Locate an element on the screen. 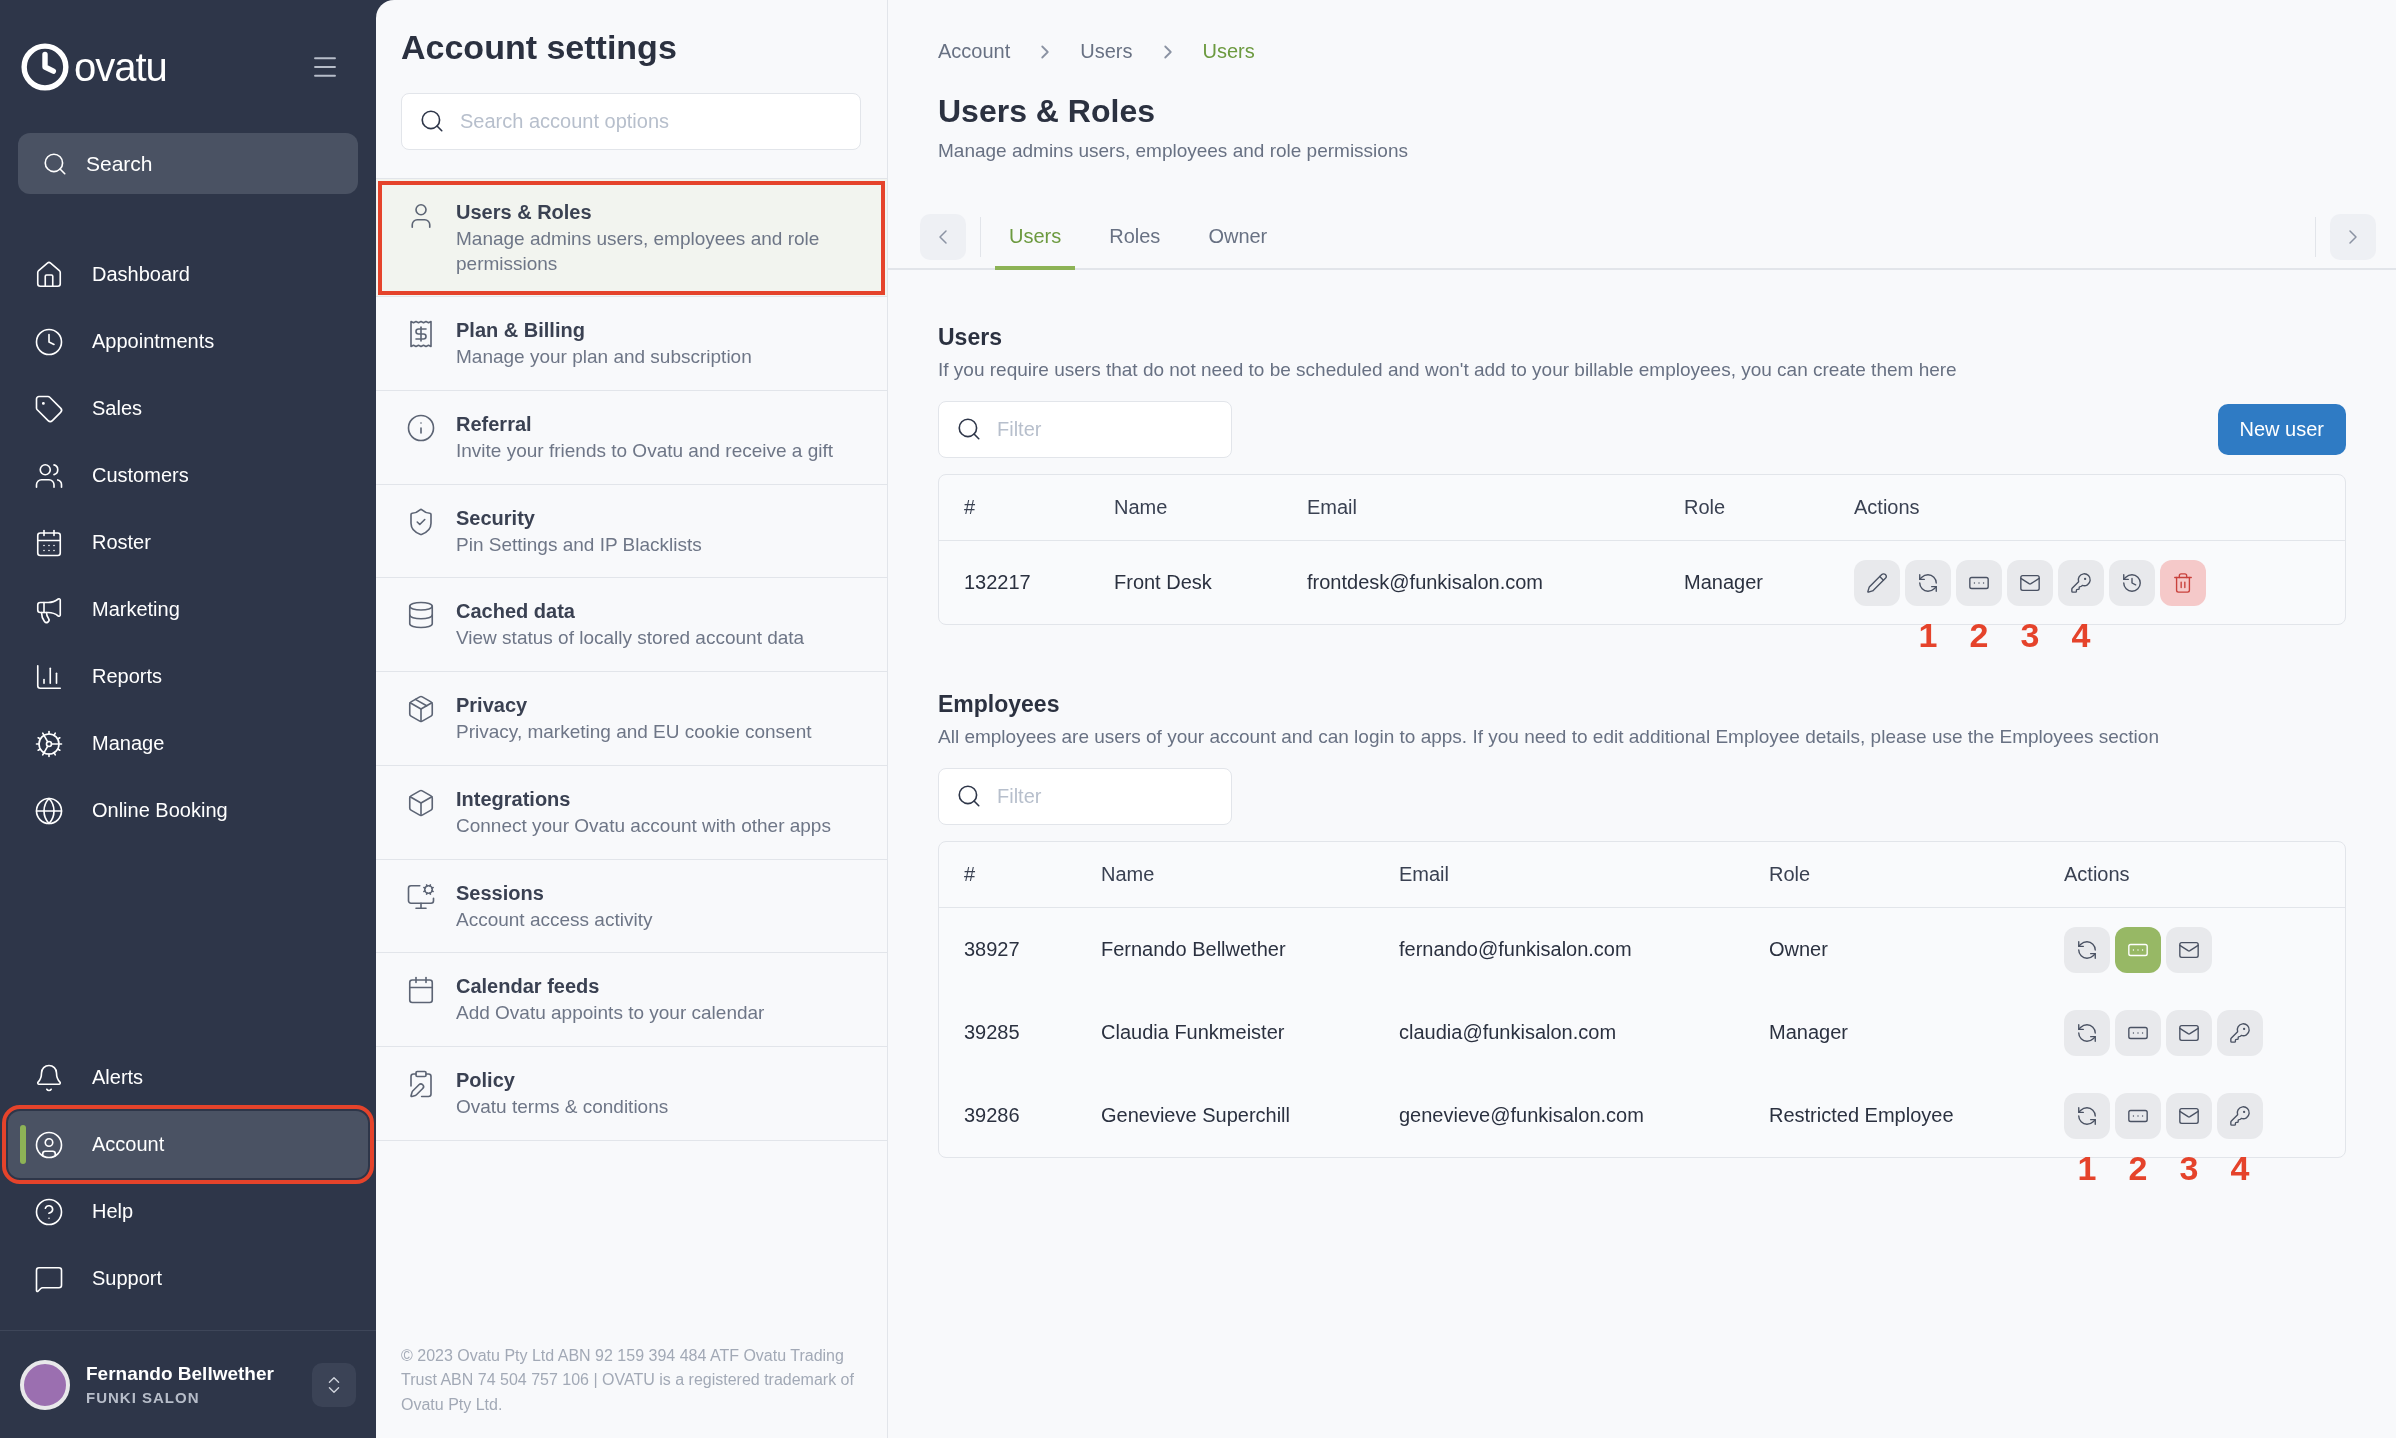 This screenshot has height=1438, width=2396. item-description: Add Ovatu appoints to your calendar is located at coordinates (610, 1013).